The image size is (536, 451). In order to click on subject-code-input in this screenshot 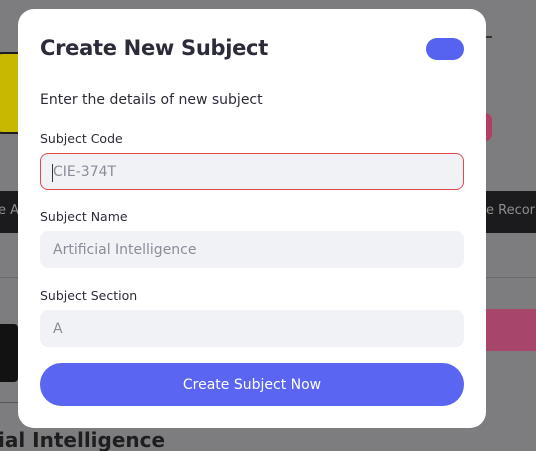, I will do `click(252, 171)`.